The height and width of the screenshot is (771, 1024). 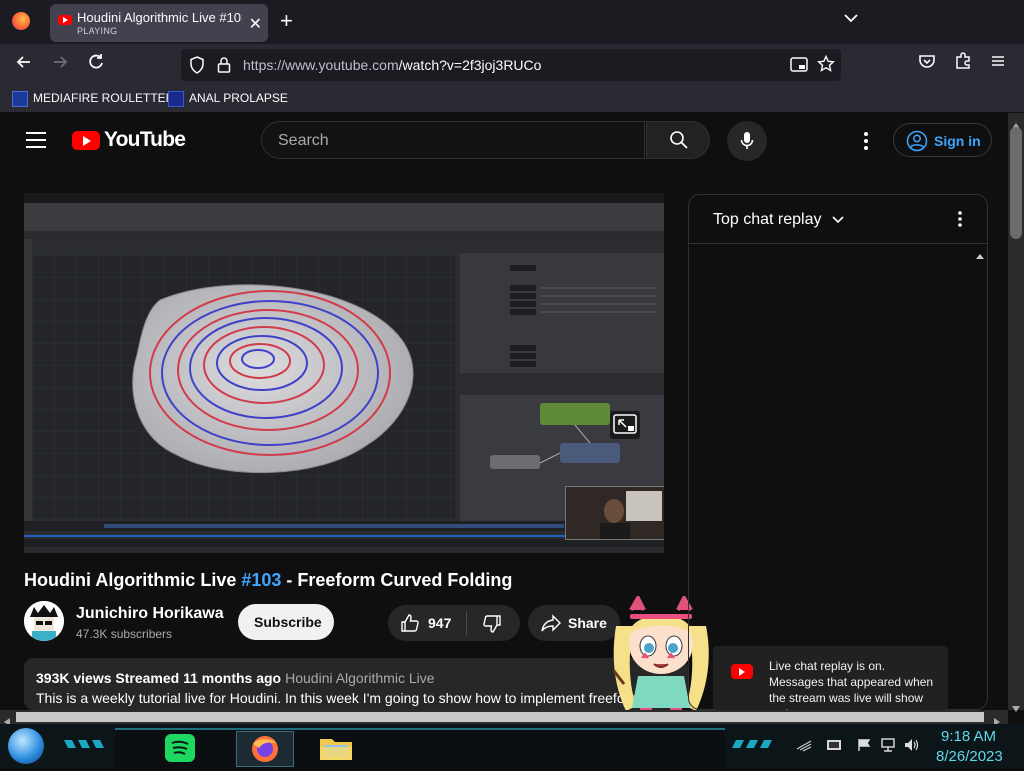 What do you see at coordinates (439, 623) in the screenshot?
I see `like-count: 947` at bounding box center [439, 623].